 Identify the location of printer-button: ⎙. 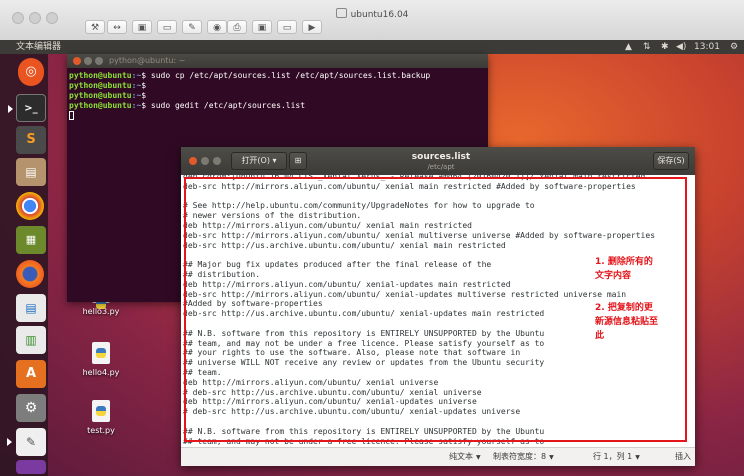
(237, 27).